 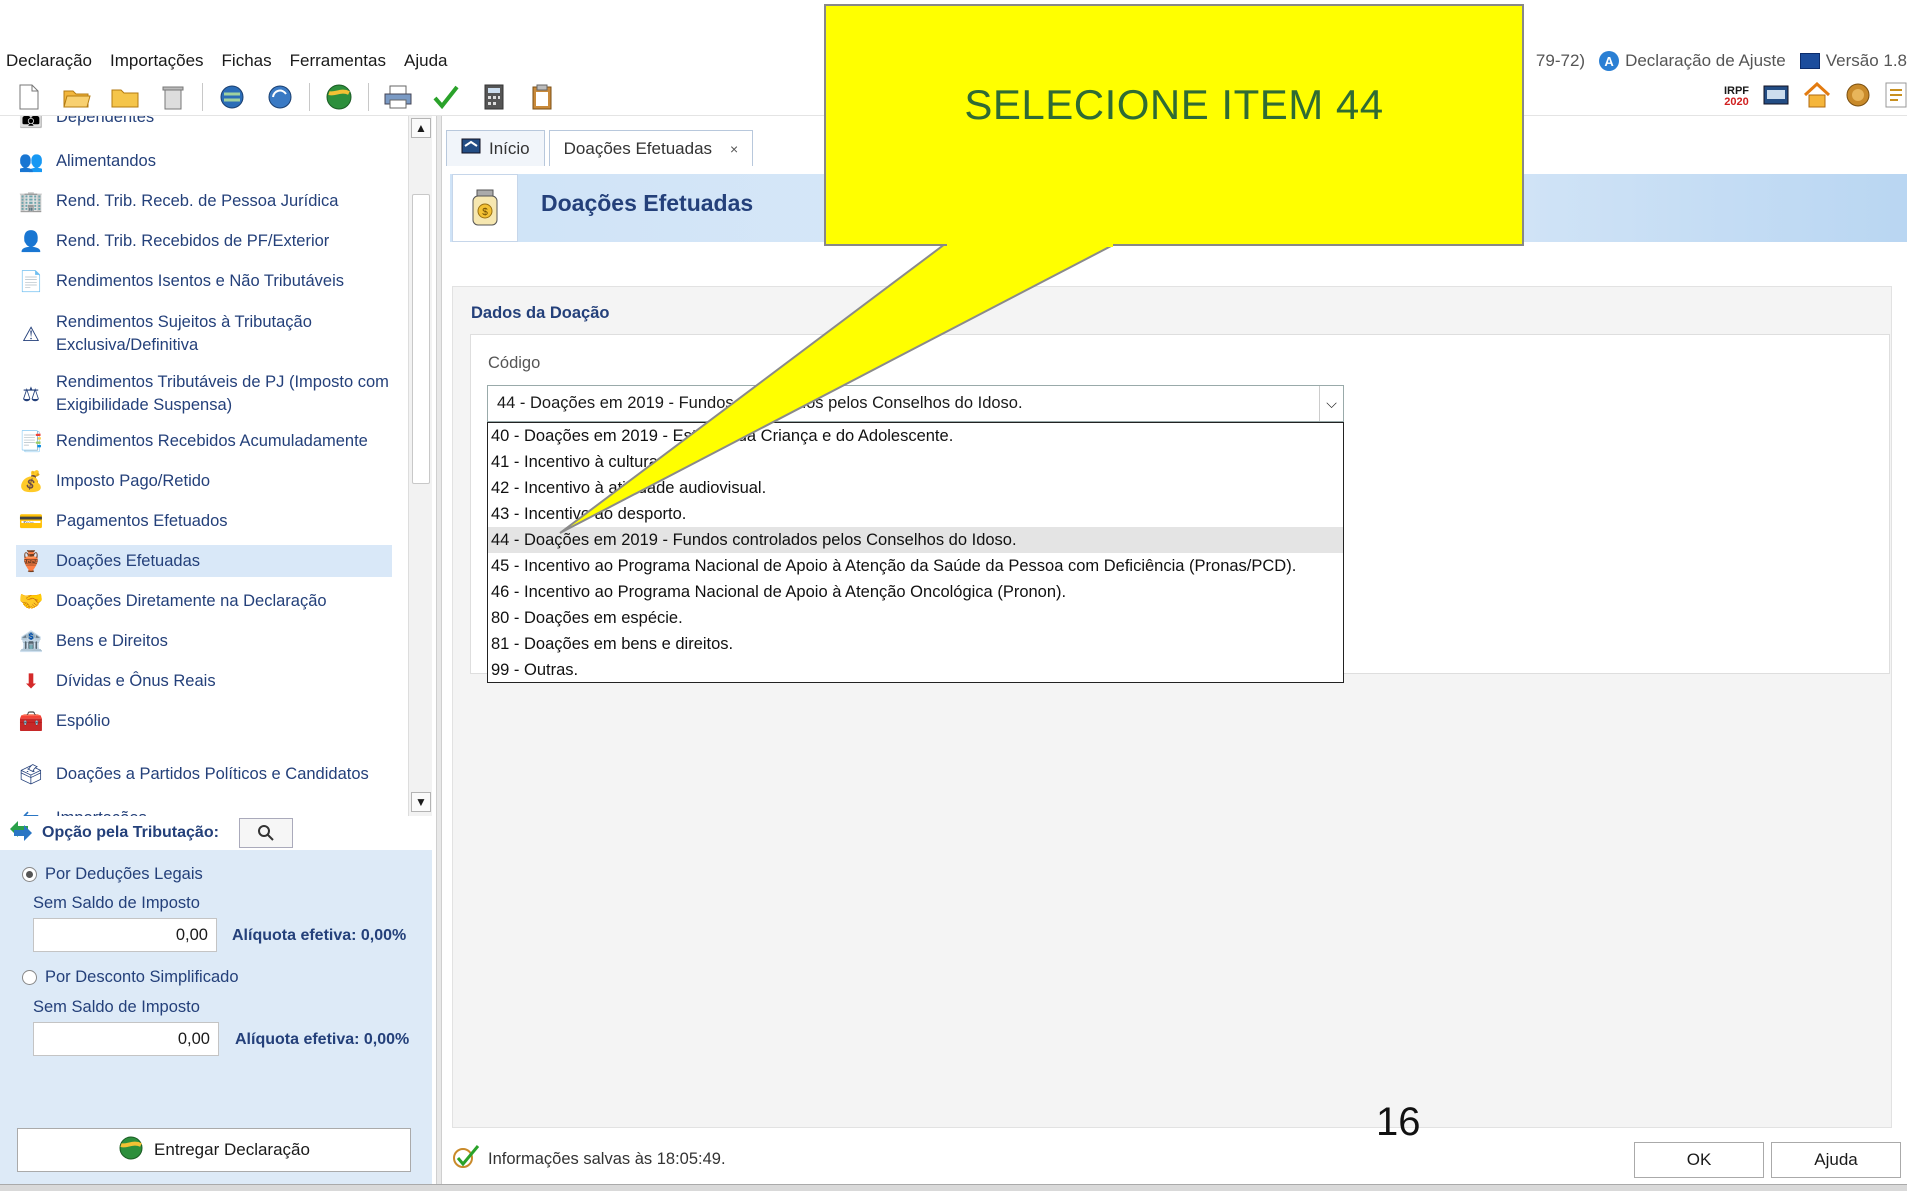 I want to click on accumulated-income-icon: 📑, so click(x=31, y=441).